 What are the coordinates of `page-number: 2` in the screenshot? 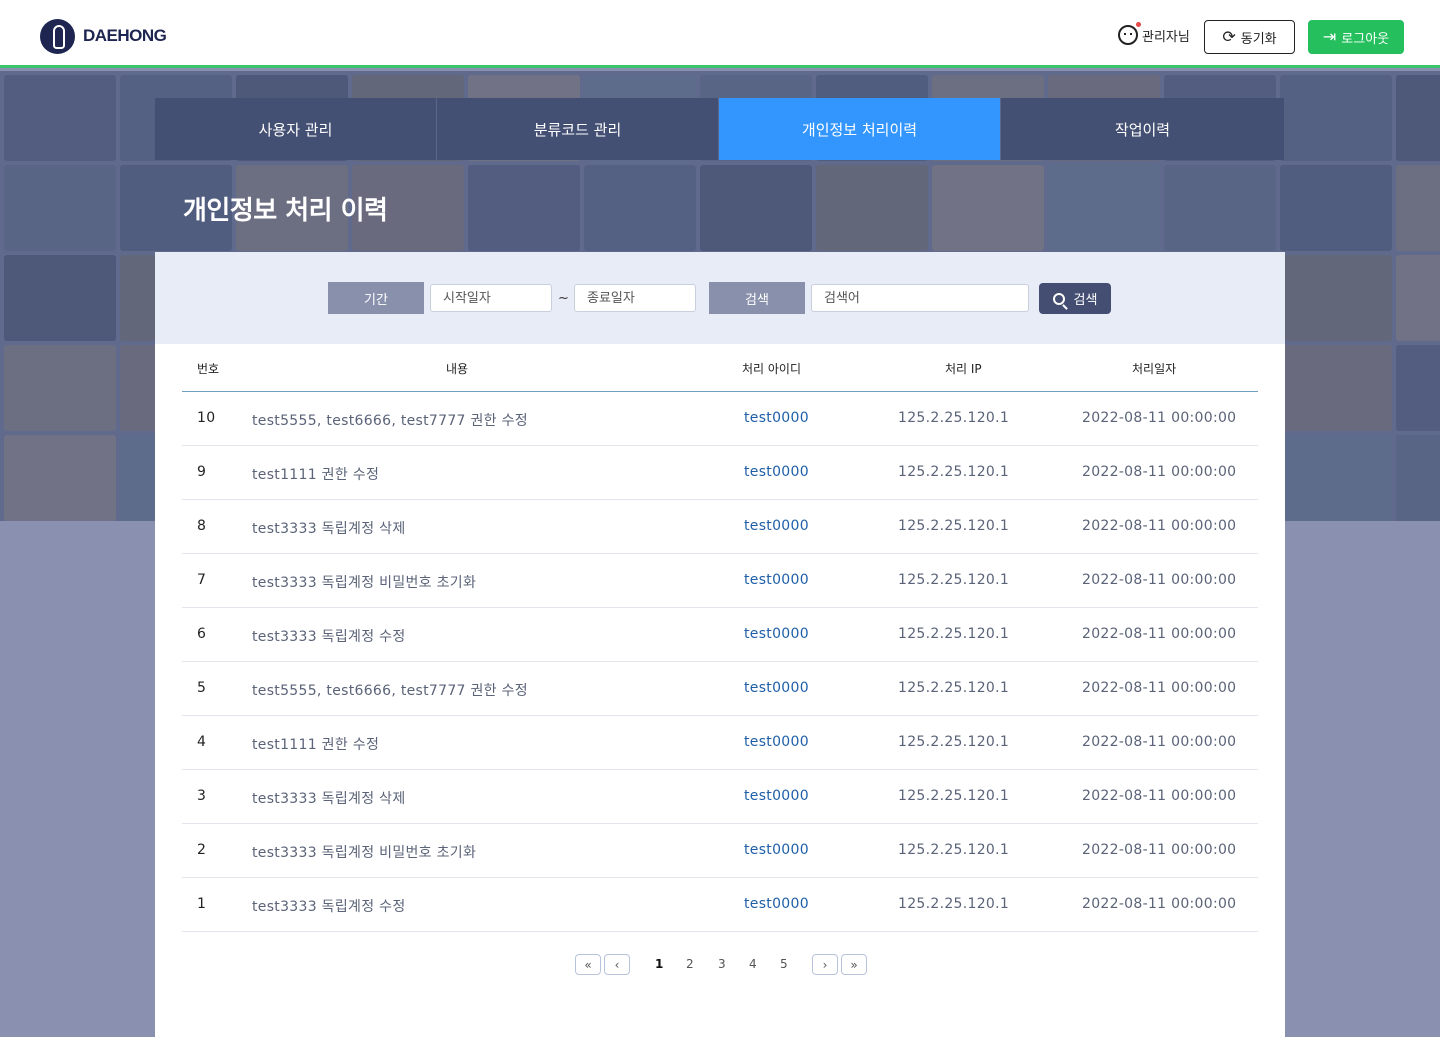 It's located at (690, 964).